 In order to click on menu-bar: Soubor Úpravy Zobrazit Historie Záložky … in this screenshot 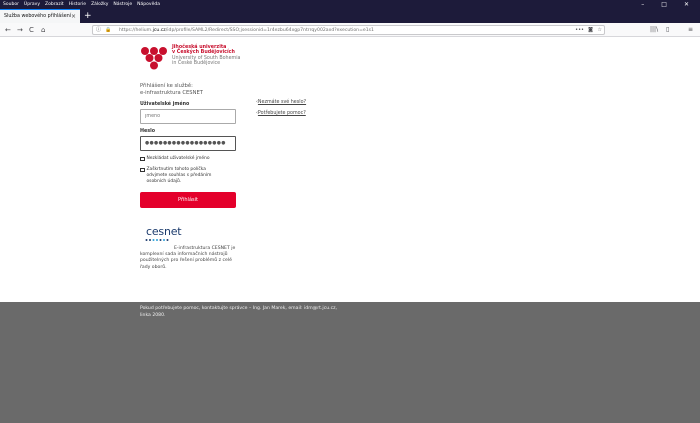, I will do `click(350, 4)`.